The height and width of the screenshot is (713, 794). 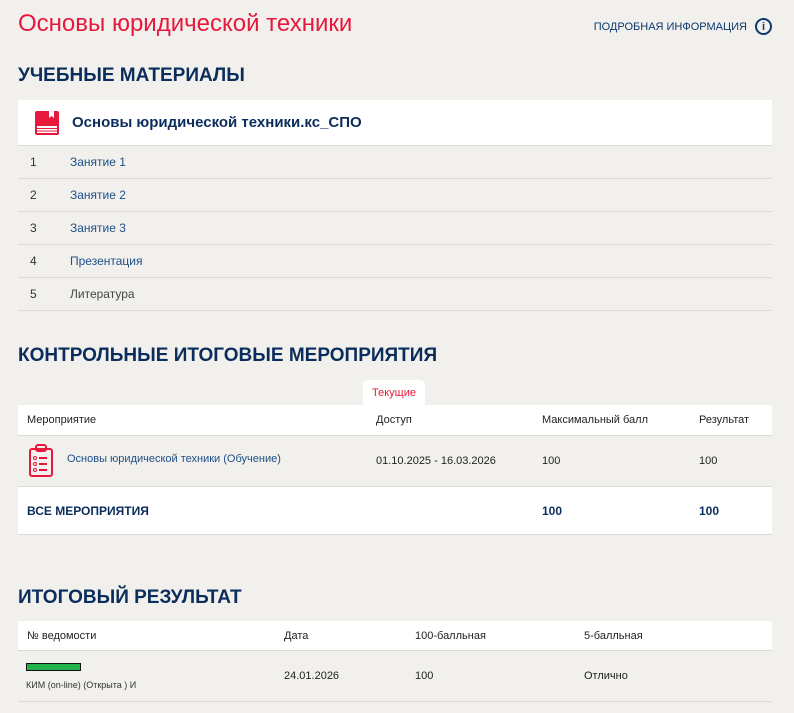 I want to click on list-item: 2 Занятие 2, so click(x=395, y=195).